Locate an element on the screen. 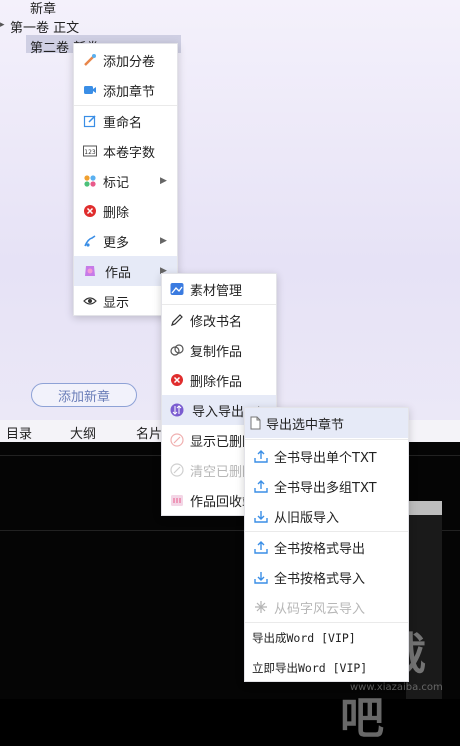  menu-import-format: 全书按格式导入 is located at coordinates (326, 577).